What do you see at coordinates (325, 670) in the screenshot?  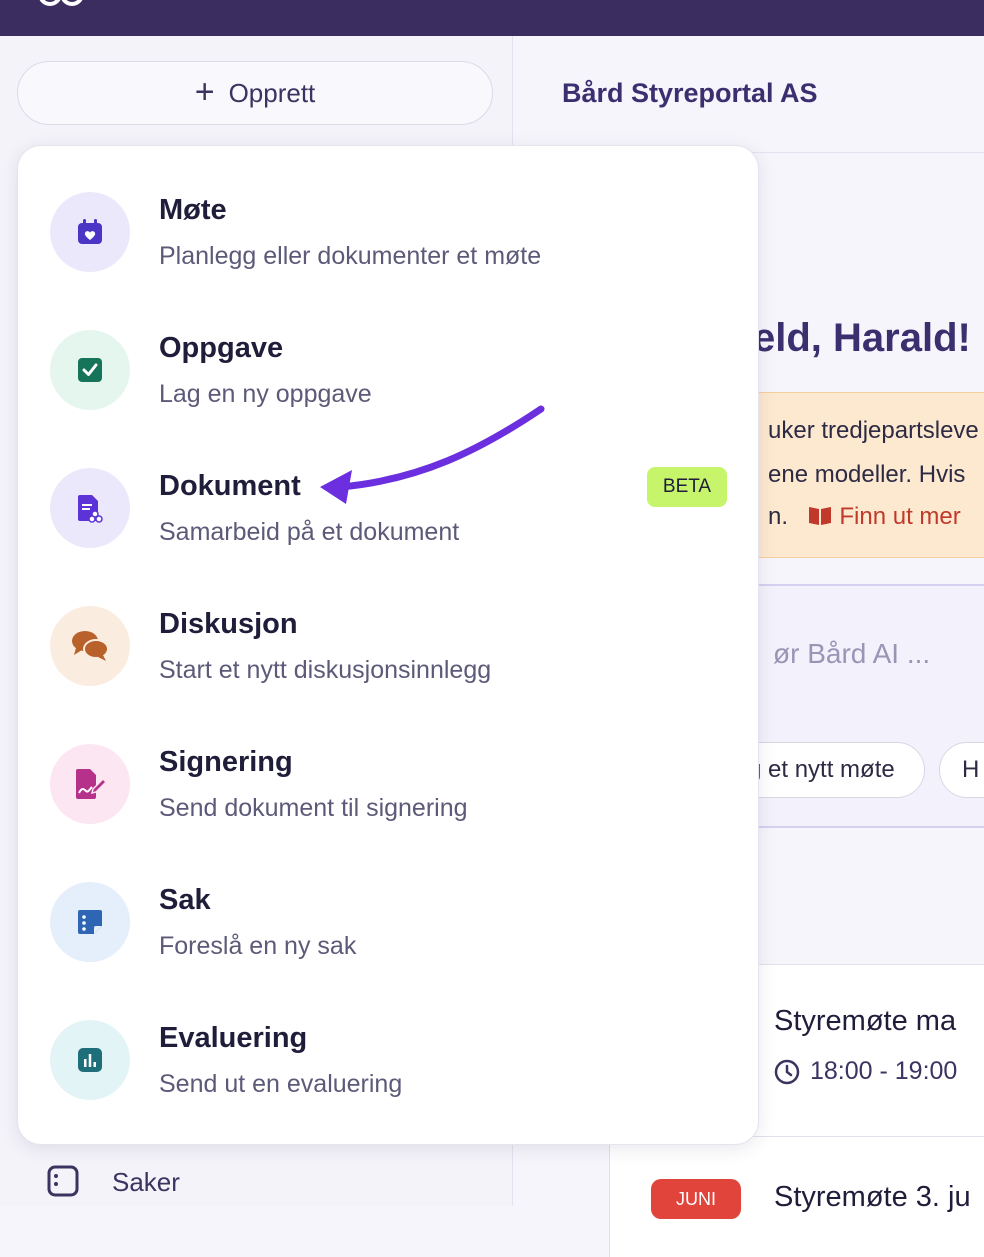 I see `menu-item-description: Start et nytt diskusjonsinnlegg` at bounding box center [325, 670].